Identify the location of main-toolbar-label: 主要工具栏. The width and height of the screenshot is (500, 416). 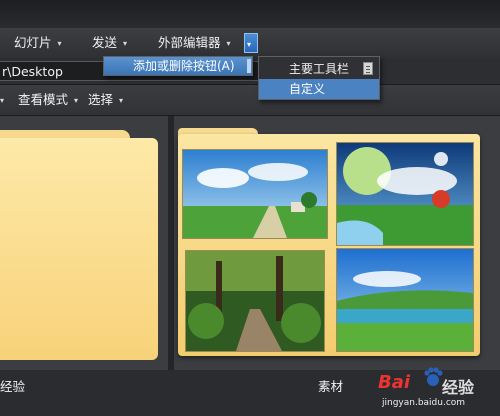
(319, 69).